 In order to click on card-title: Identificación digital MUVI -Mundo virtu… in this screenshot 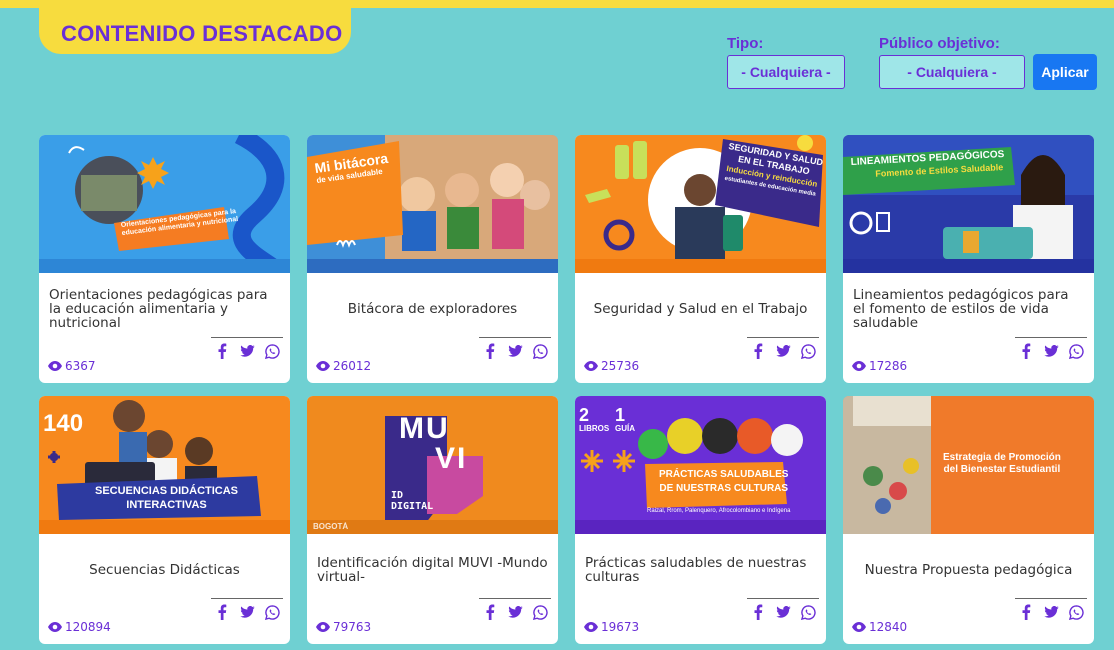, I will do `click(432, 570)`.